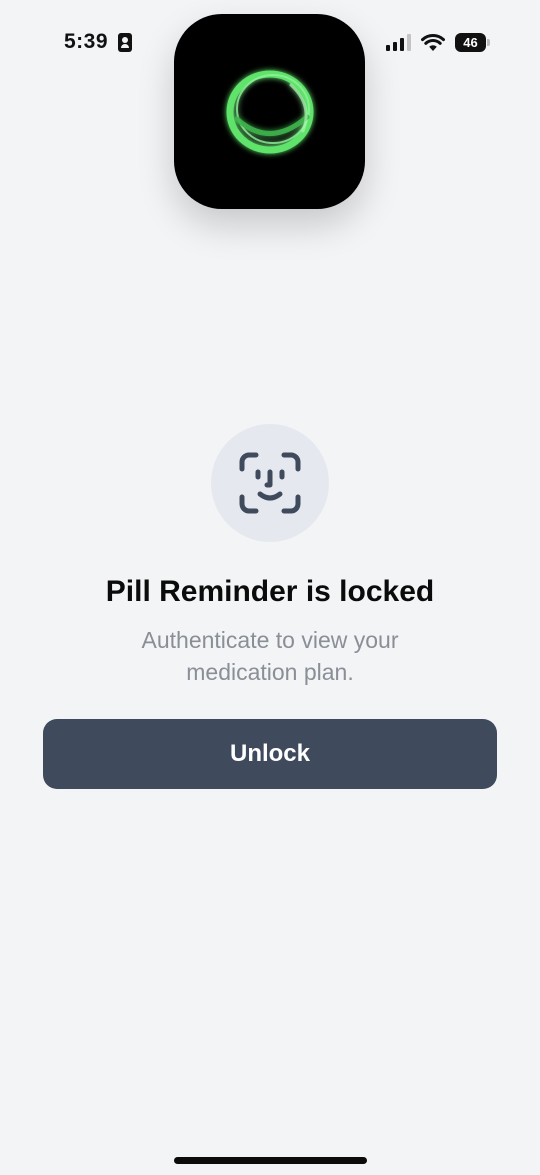 This screenshot has height=1175, width=540. I want to click on face-id-icon, so click(270, 483).